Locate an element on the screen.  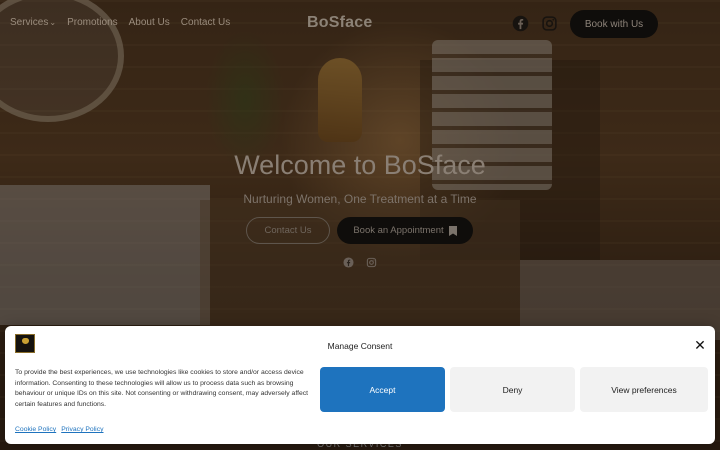
site-logo: BoSface is located at coordinates (339, 23).